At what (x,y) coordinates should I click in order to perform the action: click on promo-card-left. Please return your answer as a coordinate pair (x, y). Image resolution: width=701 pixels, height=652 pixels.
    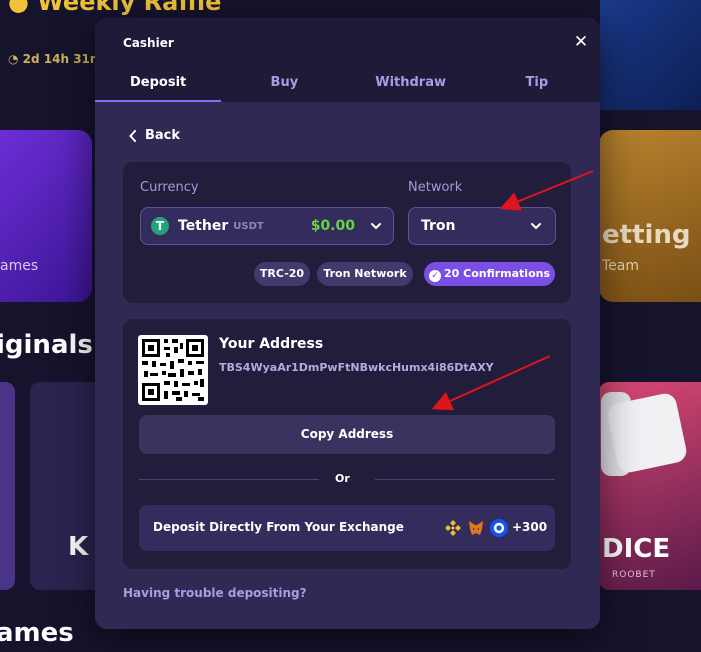
    Looking at the image, I should click on (46, 216).